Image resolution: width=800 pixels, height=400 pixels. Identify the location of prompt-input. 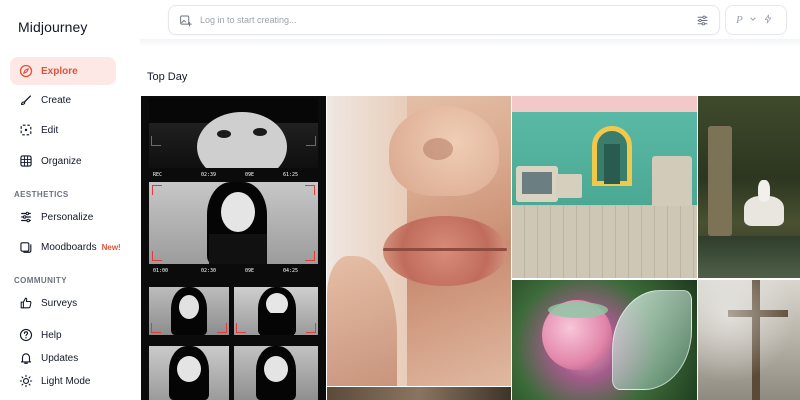
(435, 20).